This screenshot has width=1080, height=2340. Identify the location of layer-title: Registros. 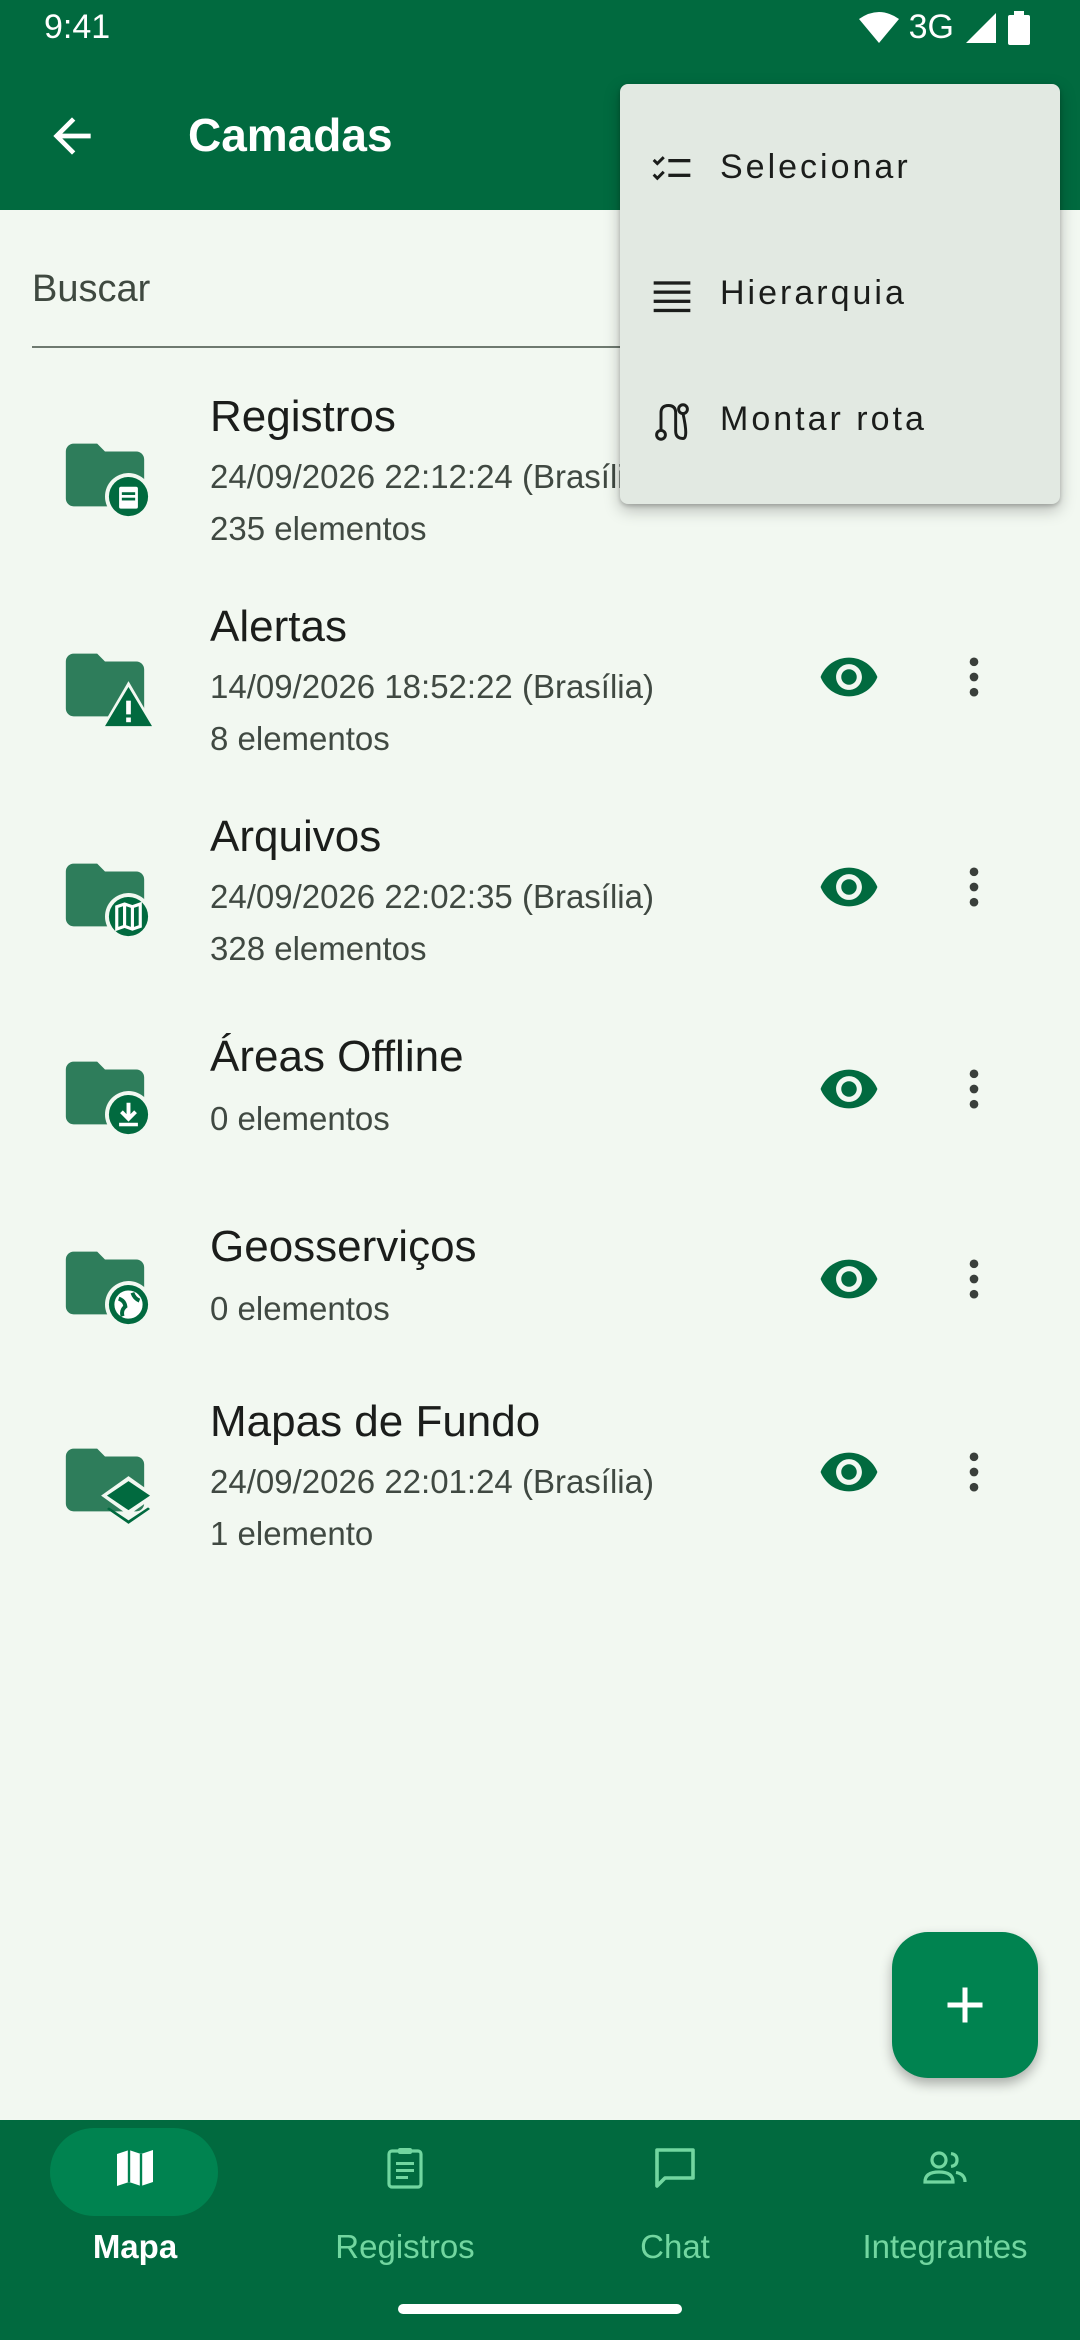
(303, 416).